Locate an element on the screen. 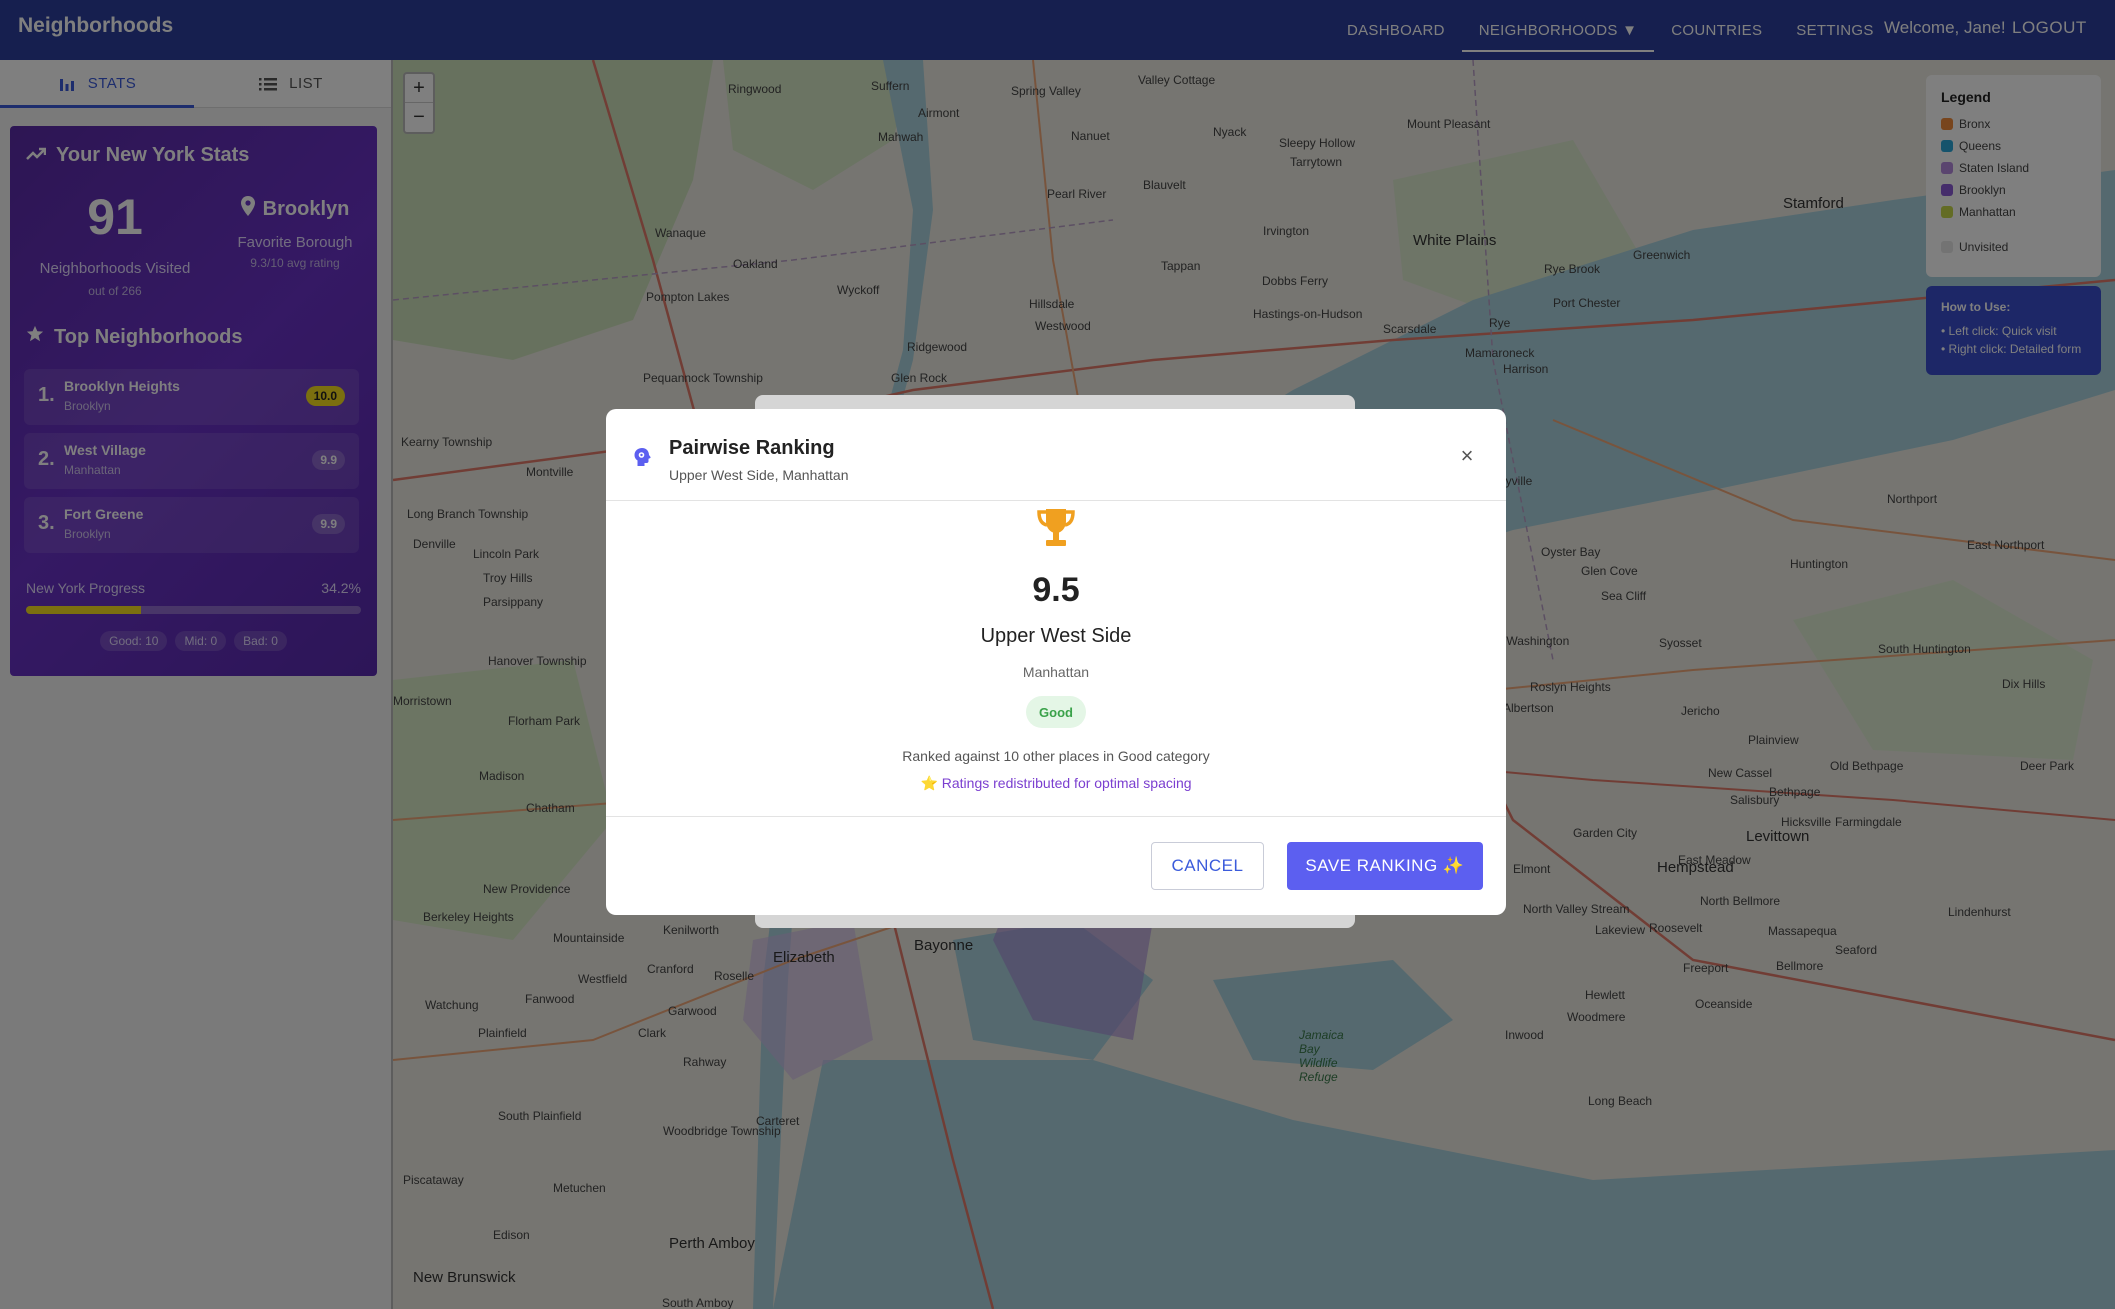  save-ranking-button: SAVE RANKING ✨ is located at coordinates (1385, 866).